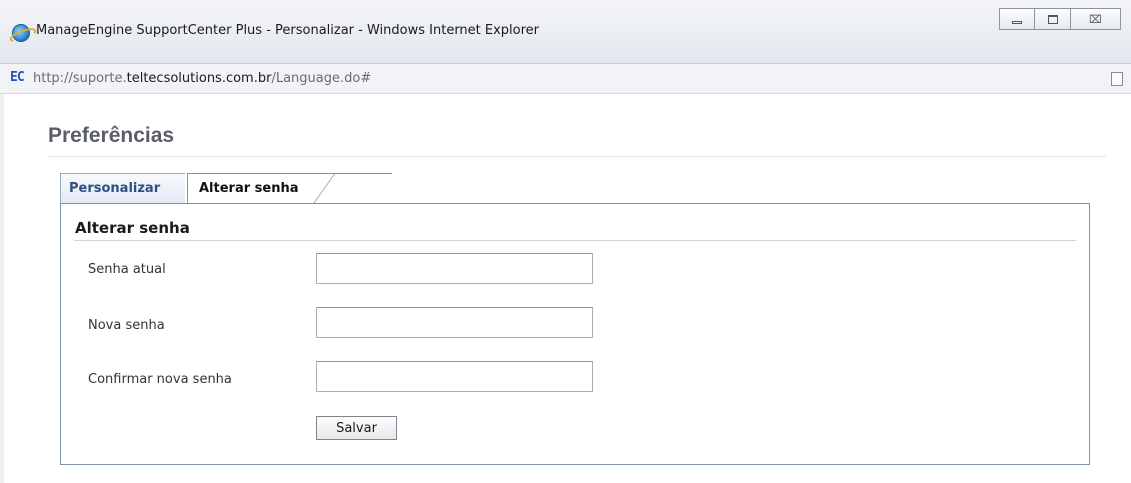 This screenshot has width=1131, height=483. Describe the element at coordinates (289, 188) in the screenshot. I see `tab-alterar-senha: Alterar senha` at that location.